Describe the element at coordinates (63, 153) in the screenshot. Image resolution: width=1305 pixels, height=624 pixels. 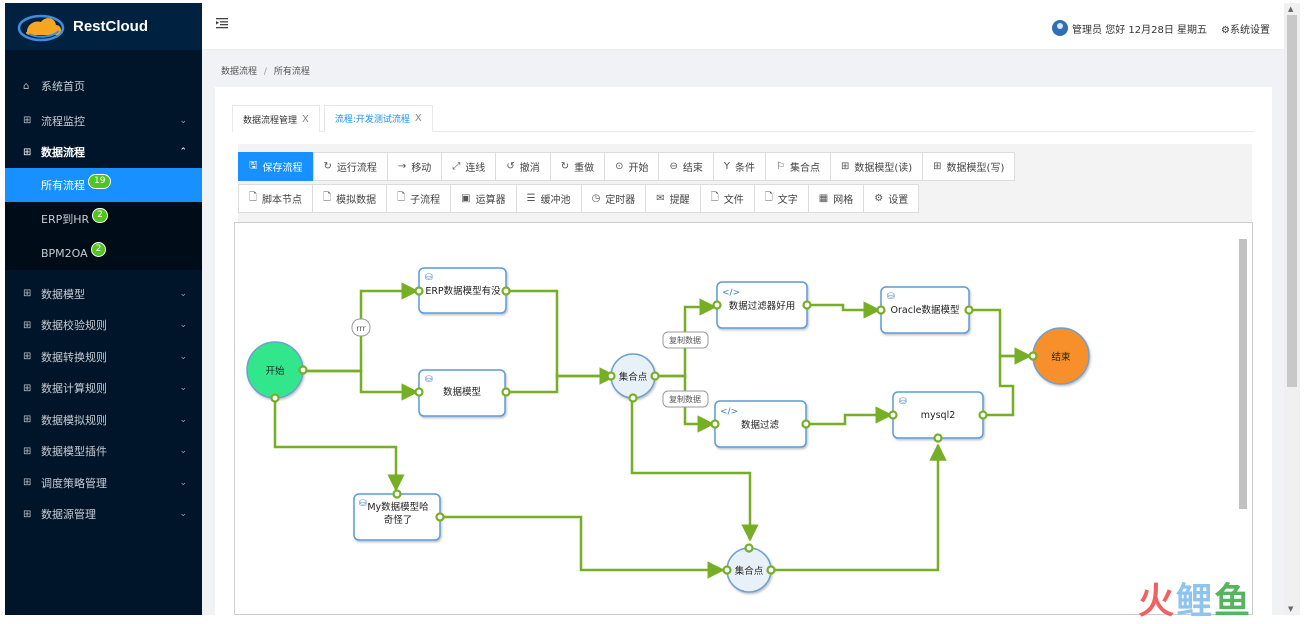
I see `sidebar-item-label: 数据流程` at that location.